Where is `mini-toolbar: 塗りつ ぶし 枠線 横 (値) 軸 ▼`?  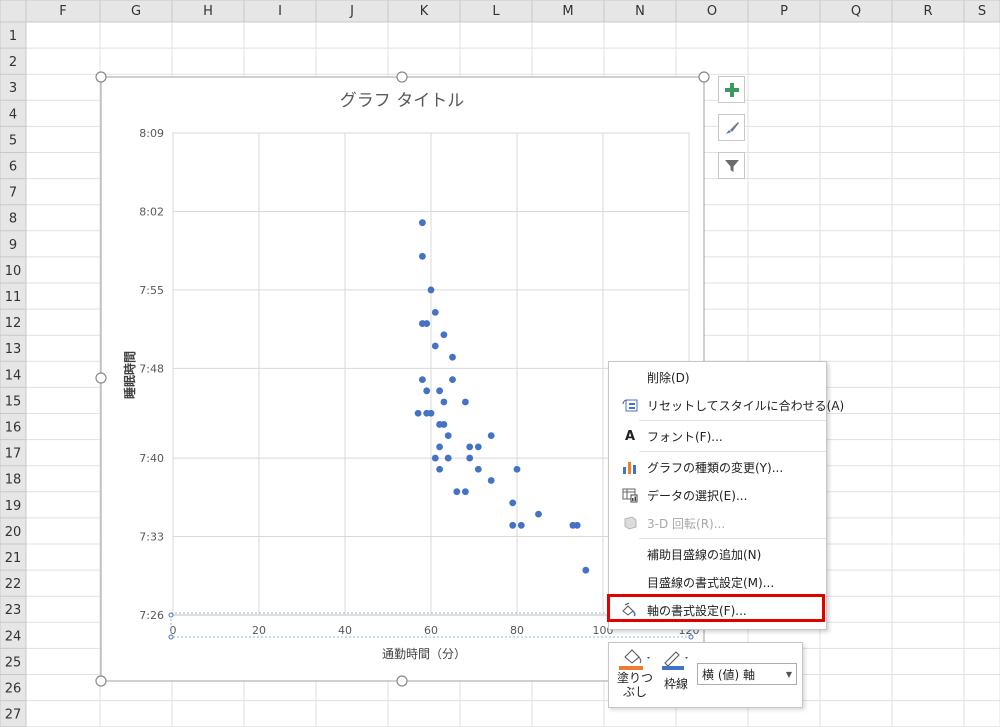
mini-toolbar: 塗りつ ぶし 枠線 横 (値) 軸 ▼ is located at coordinates (705, 675).